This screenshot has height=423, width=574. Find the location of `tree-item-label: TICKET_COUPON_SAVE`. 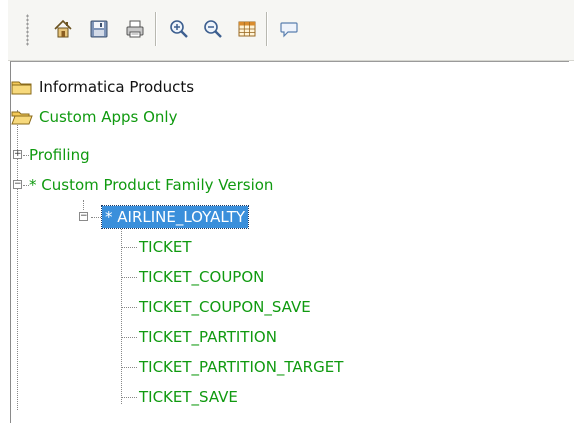

tree-item-label: TICKET_COUPON_SAVE is located at coordinates (225, 307).